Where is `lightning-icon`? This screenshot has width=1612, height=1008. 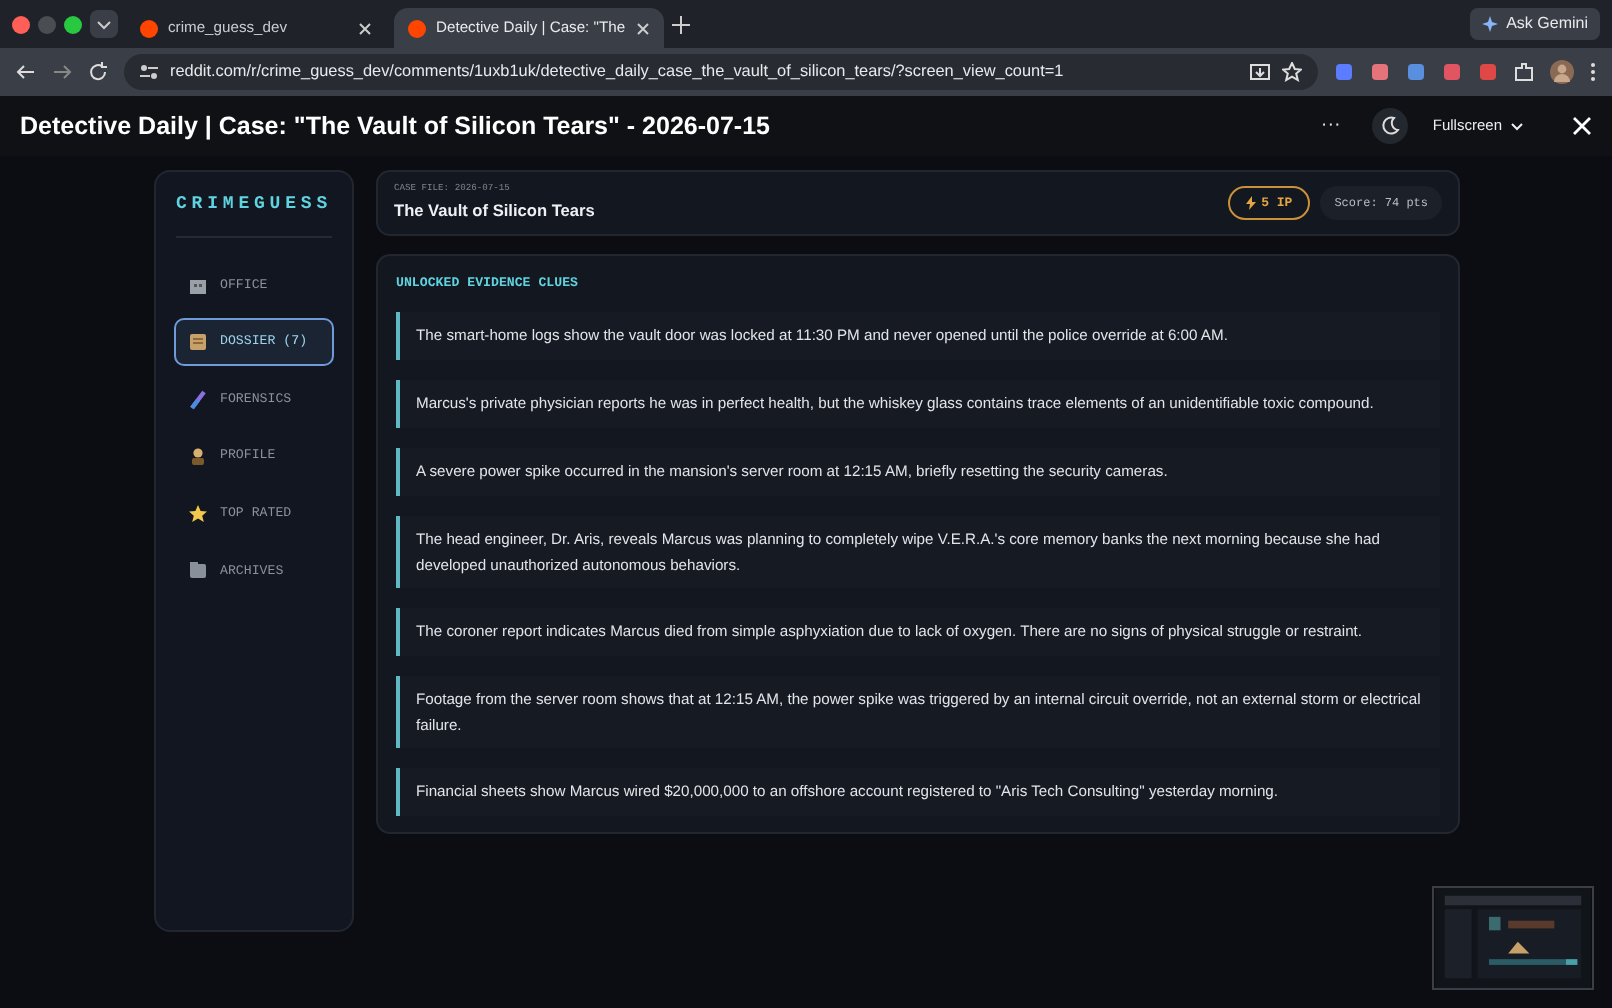 lightning-icon is located at coordinates (1250, 203).